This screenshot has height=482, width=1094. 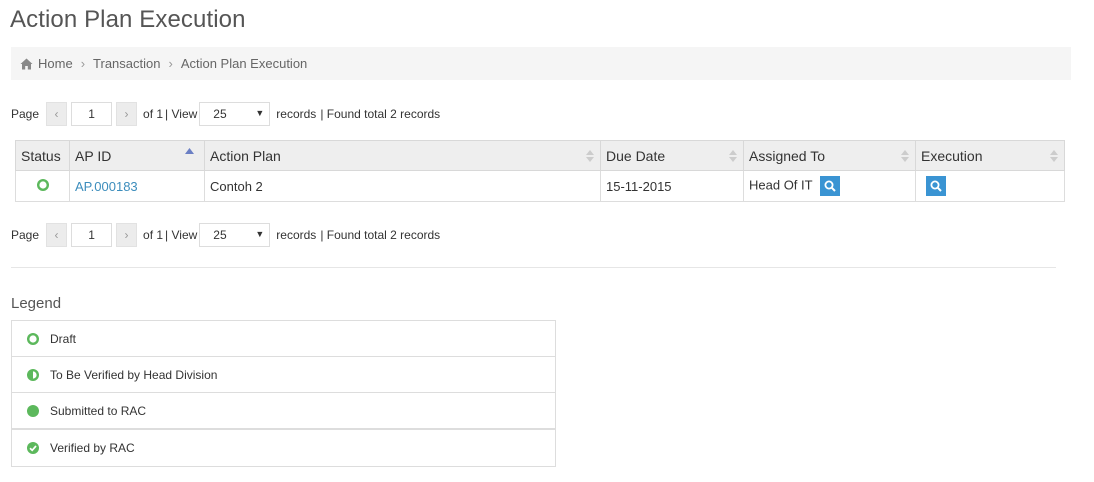 What do you see at coordinates (283, 339) in the screenshot?
I see `legend-item-draft: Draft` at bounding box center [283, 339].